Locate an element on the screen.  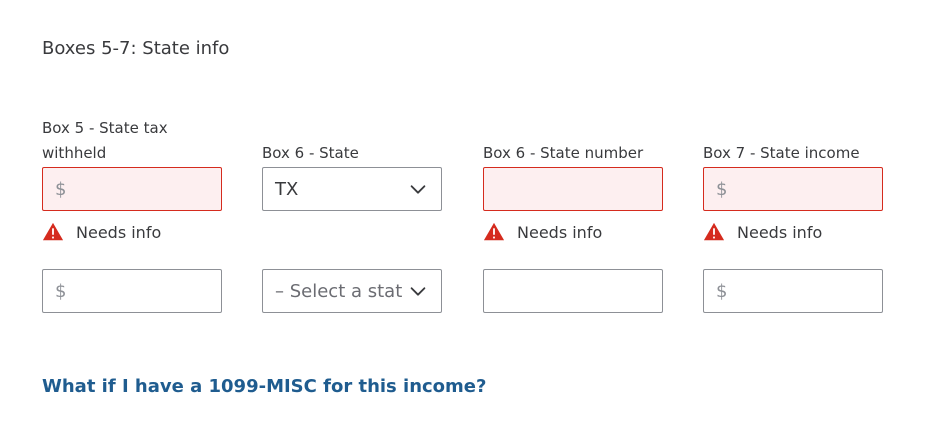
state-number-error: Needs info is located at coordinates (573, 232).